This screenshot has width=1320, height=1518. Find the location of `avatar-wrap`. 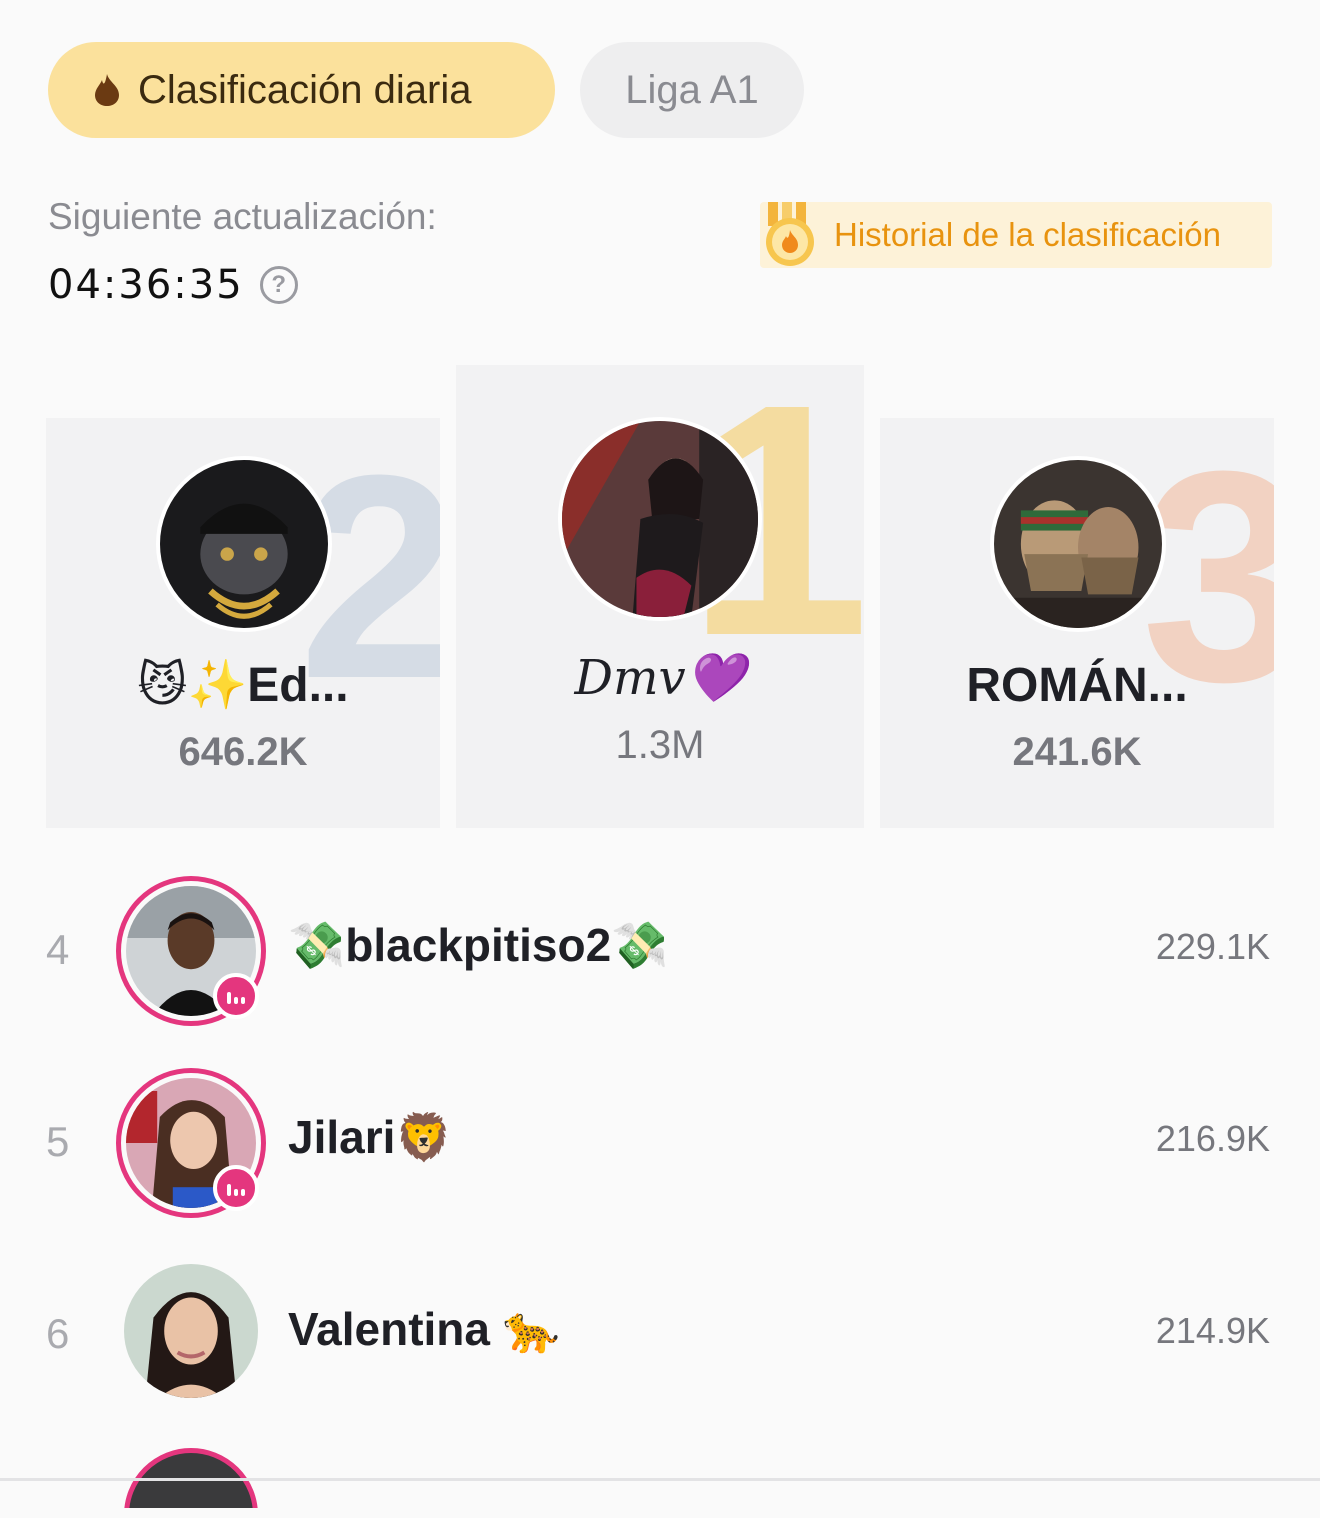

avatar-wrap is located at coordinates (191, 1331).